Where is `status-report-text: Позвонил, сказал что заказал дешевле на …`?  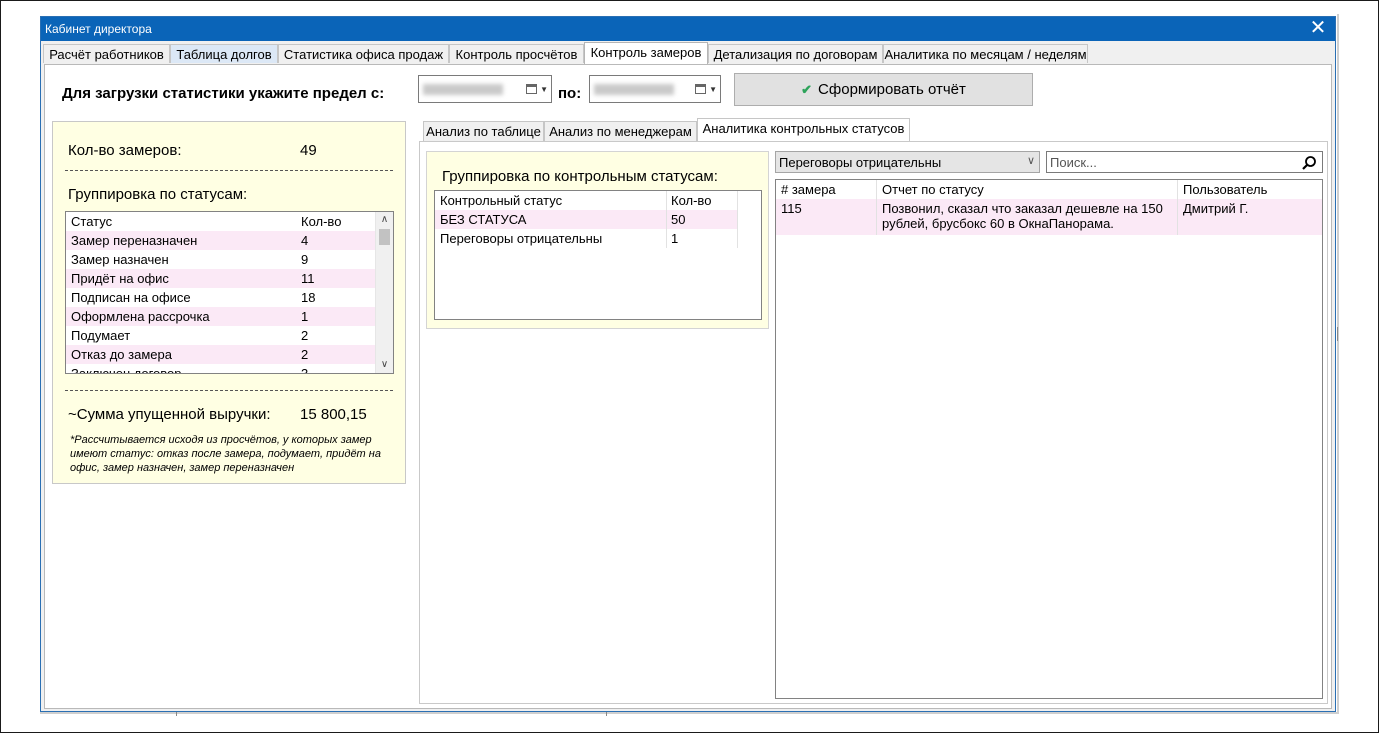
status-report-text: Позвонил, сказал что заказал дешевле на … is located at coordinates (1022, 216).